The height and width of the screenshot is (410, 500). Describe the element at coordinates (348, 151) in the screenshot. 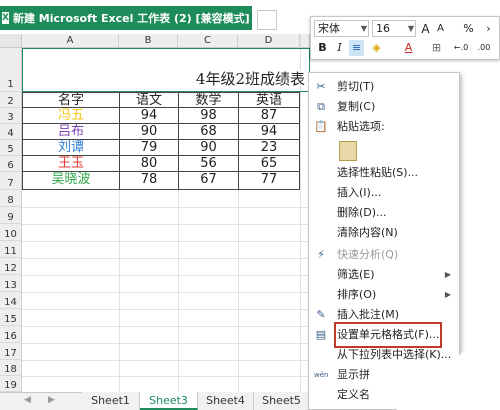

I see `paste-clipboard-icon` at that location.